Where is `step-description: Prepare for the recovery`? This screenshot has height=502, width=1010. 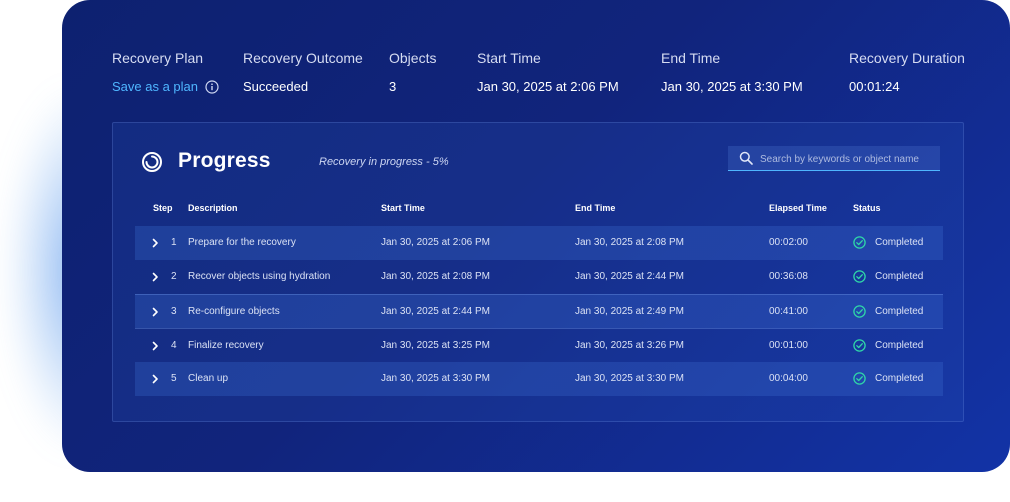
step-description: Prepare for the recovery is located at coordinates (242, 242).